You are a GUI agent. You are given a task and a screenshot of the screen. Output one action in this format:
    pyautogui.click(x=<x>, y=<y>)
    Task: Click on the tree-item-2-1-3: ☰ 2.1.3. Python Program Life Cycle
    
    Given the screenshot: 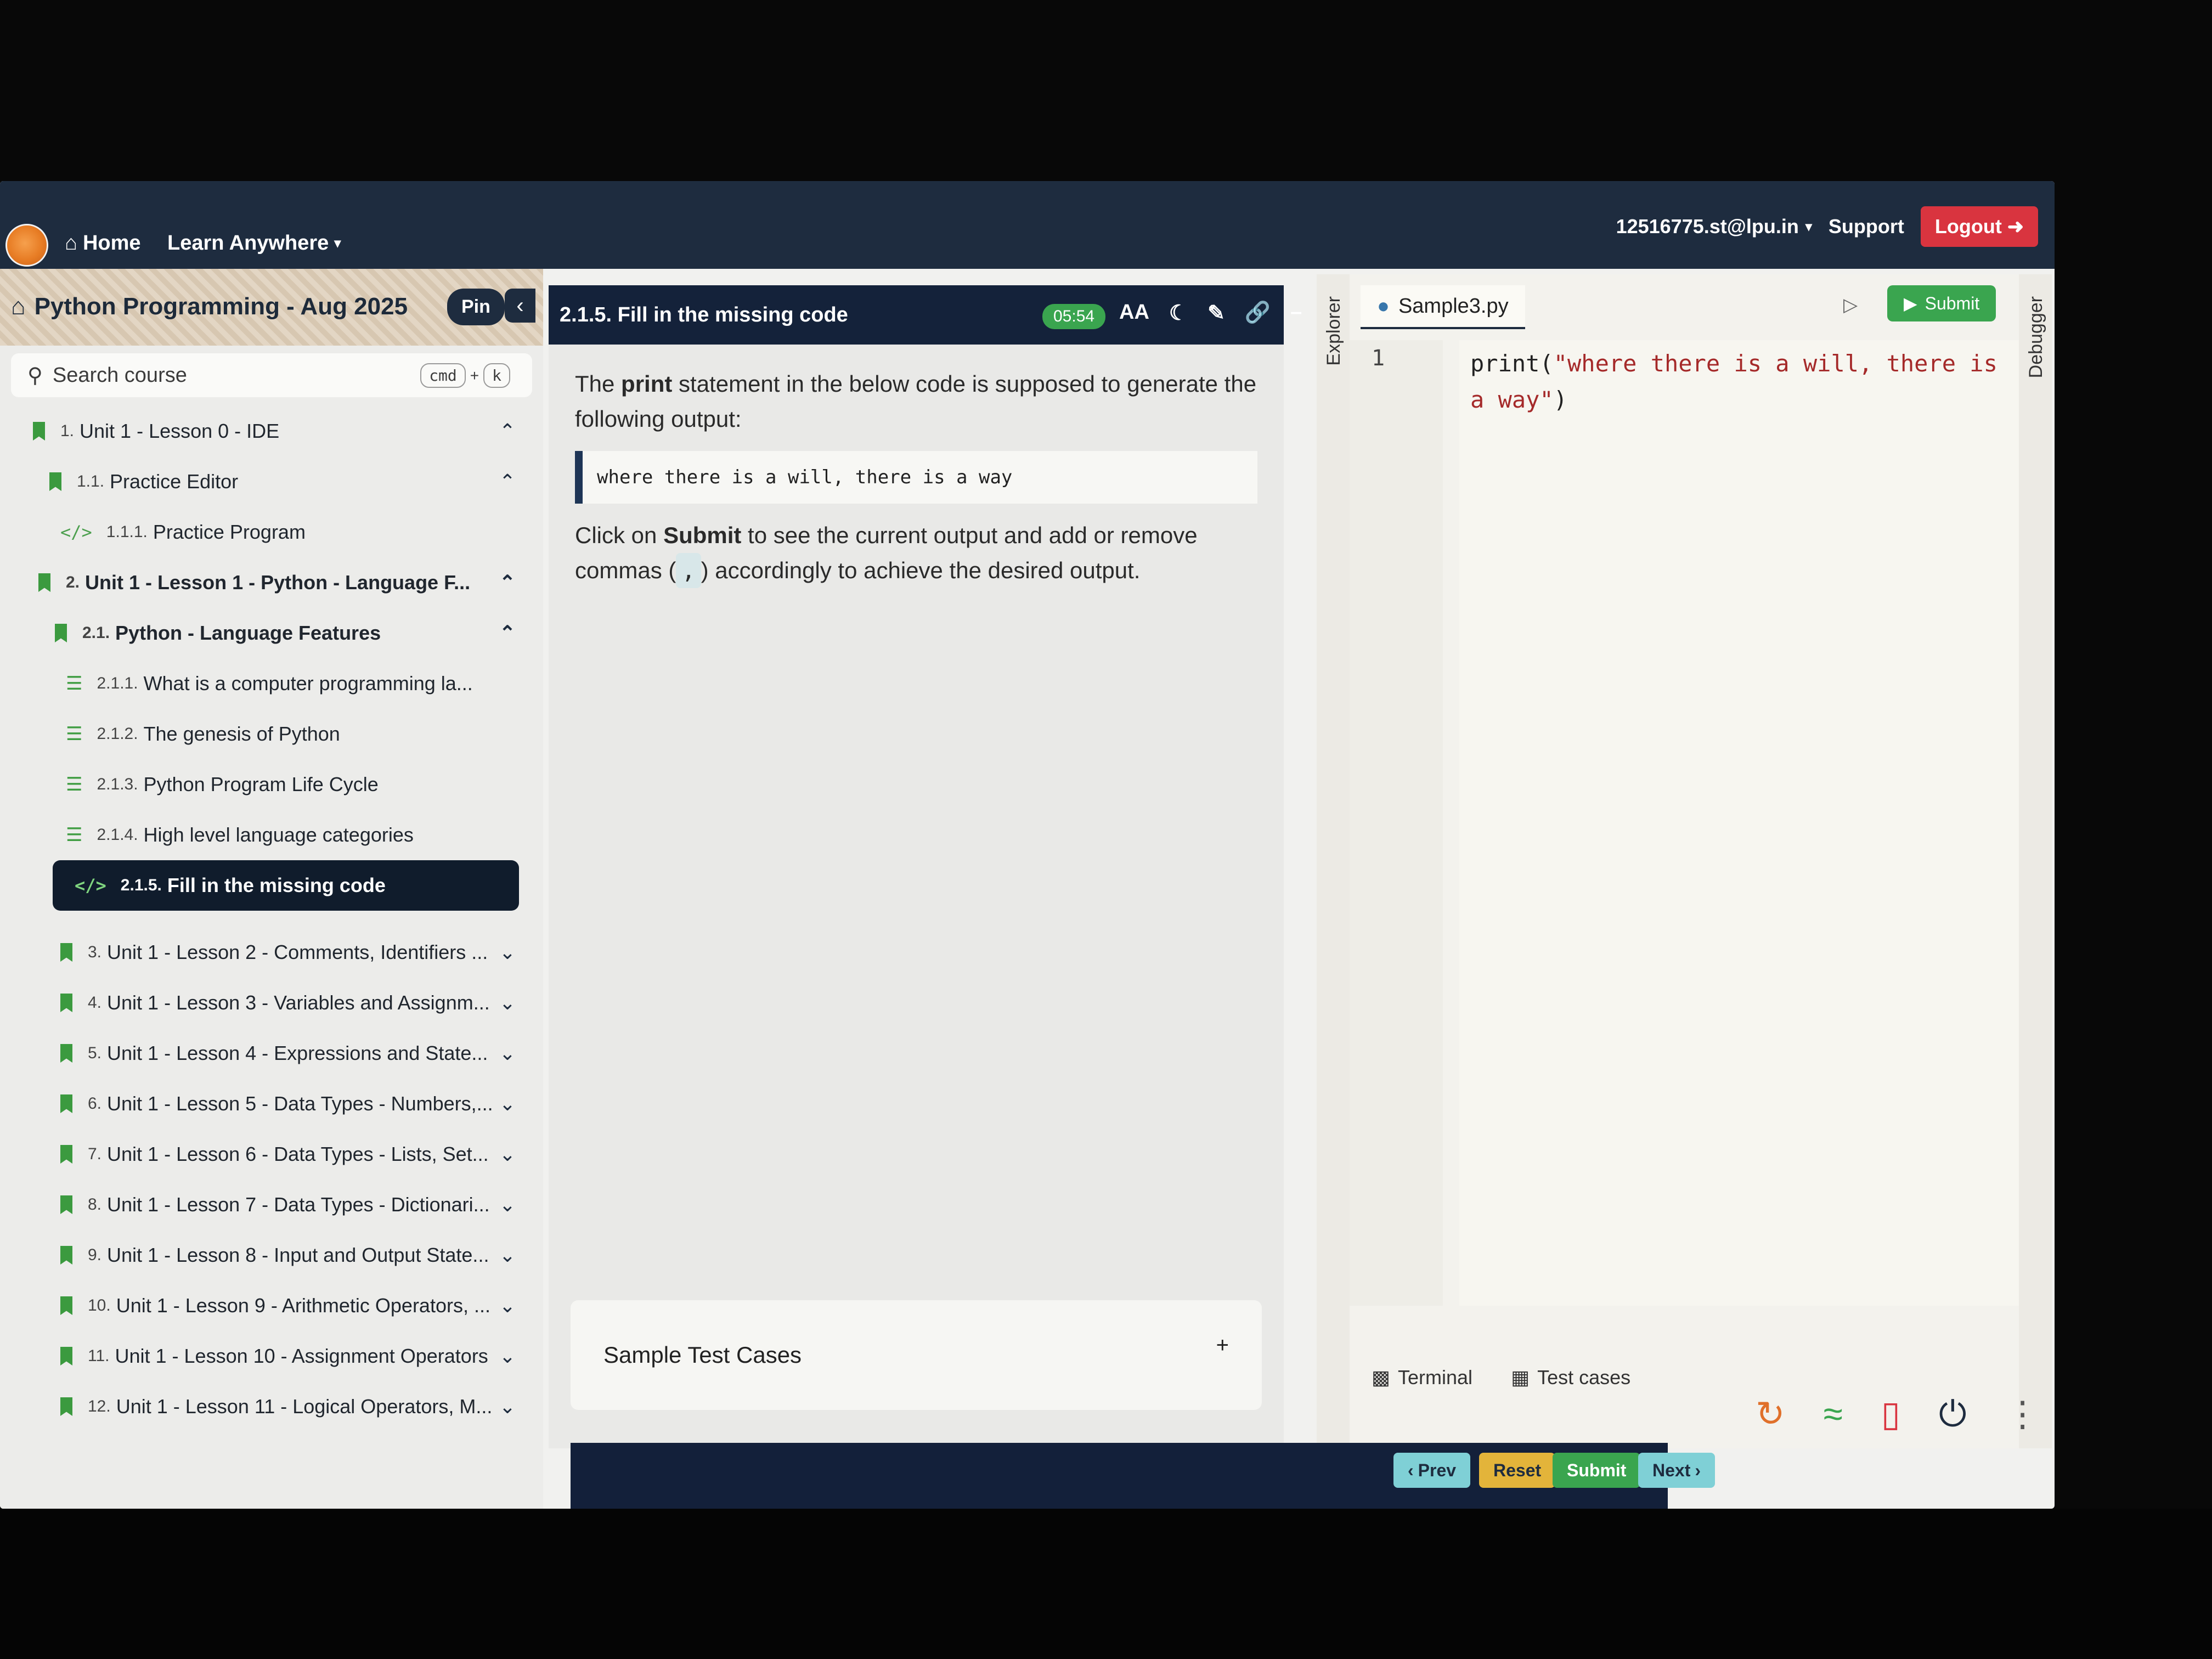 What is the action you would take?
    pyautogui.click(x=280, y=785)
    